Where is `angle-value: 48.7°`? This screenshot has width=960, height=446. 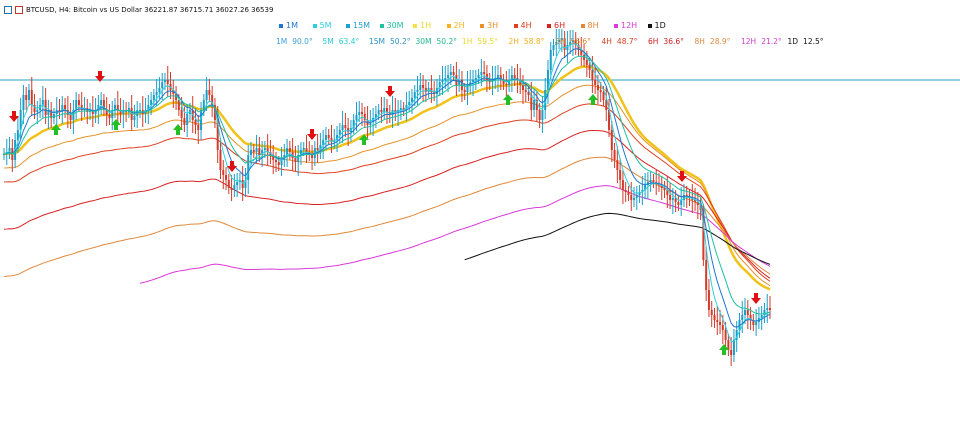 angle-value: 48.7° is located at coordinates (627, 41).